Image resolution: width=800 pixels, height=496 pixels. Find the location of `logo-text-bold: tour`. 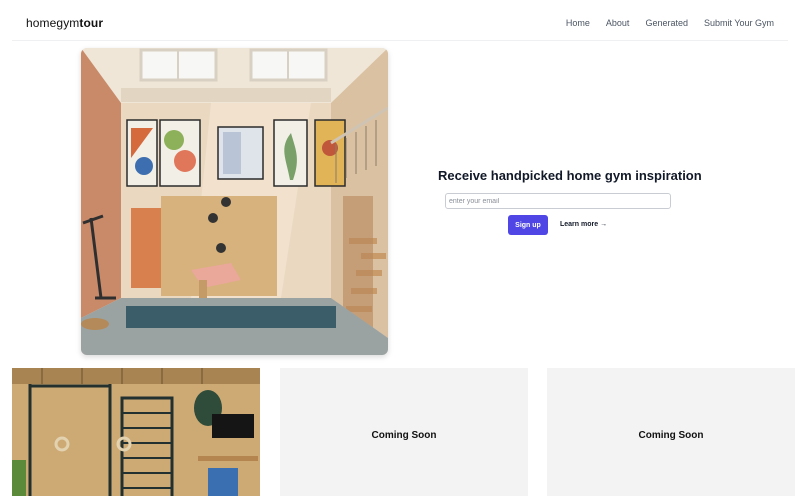

logo-text-bold: tour is located at coordinates (91, 23).